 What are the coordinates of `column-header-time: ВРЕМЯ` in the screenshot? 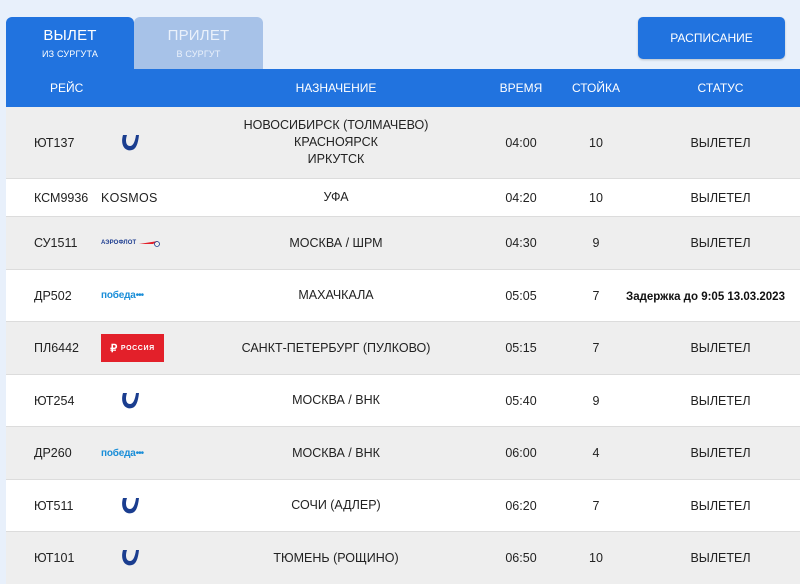 It's located at (521, 88).